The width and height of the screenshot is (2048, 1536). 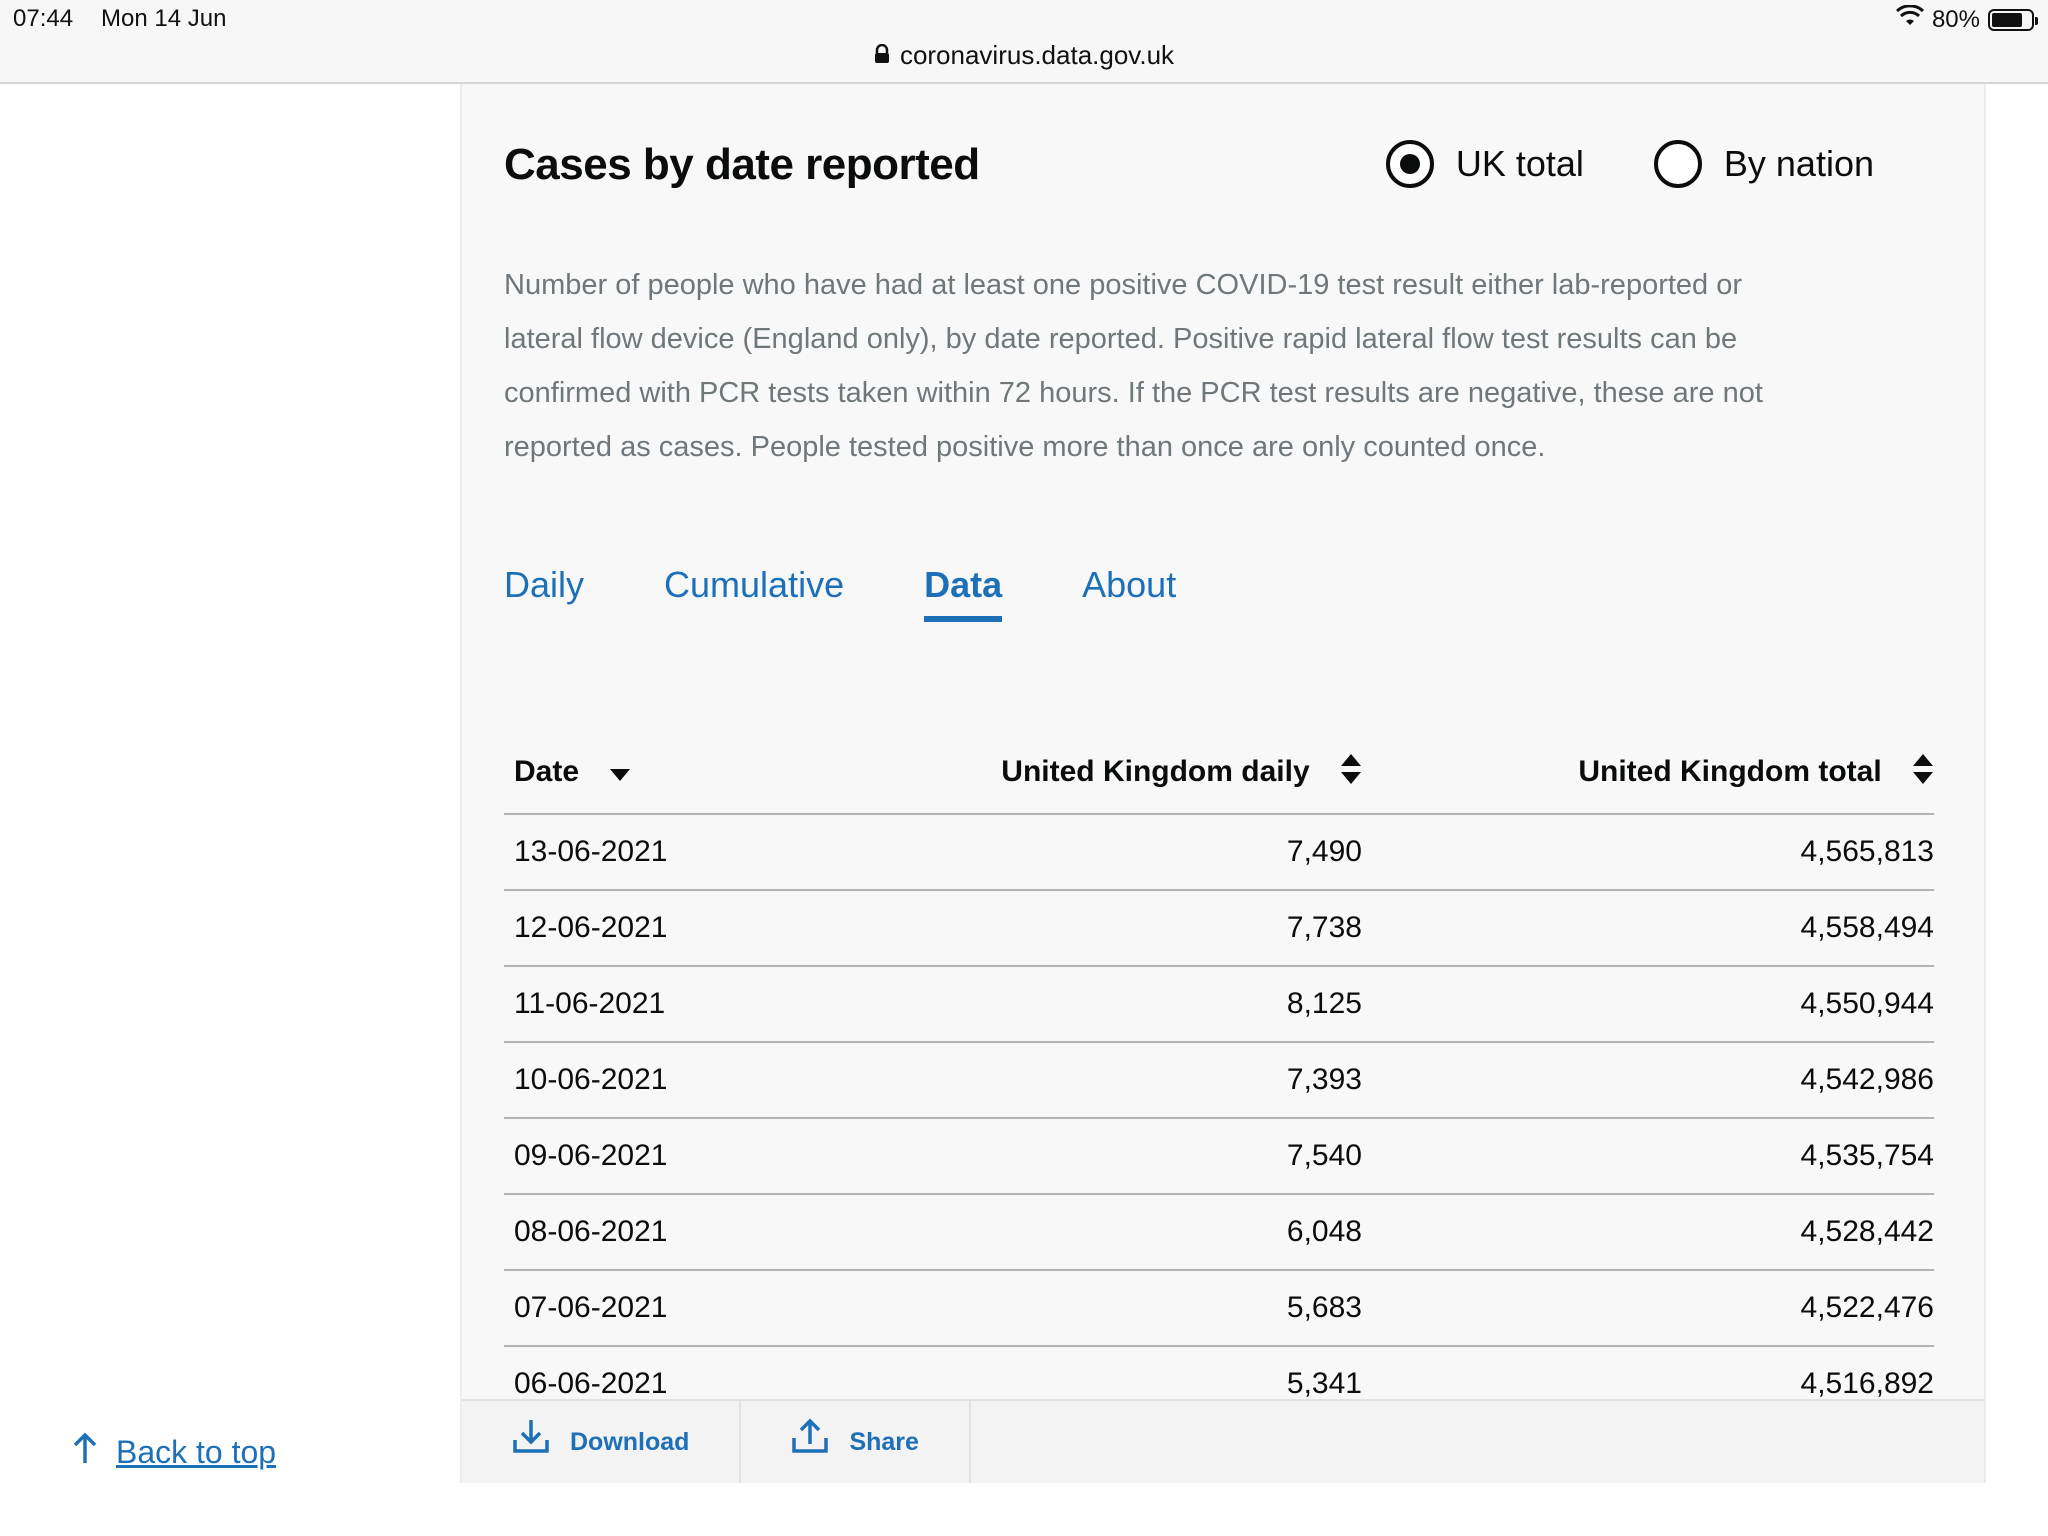 I want to click on cell-date: 11-06-2021, so click(x=747, y=1004).